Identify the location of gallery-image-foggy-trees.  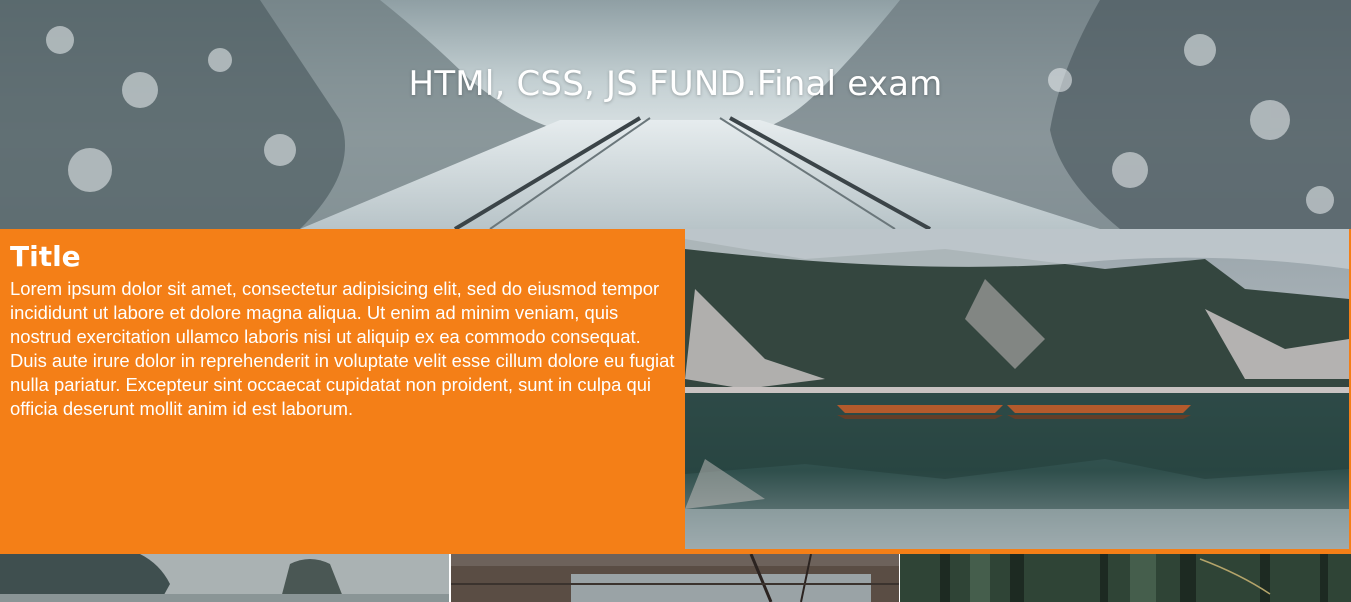
(224, 578).